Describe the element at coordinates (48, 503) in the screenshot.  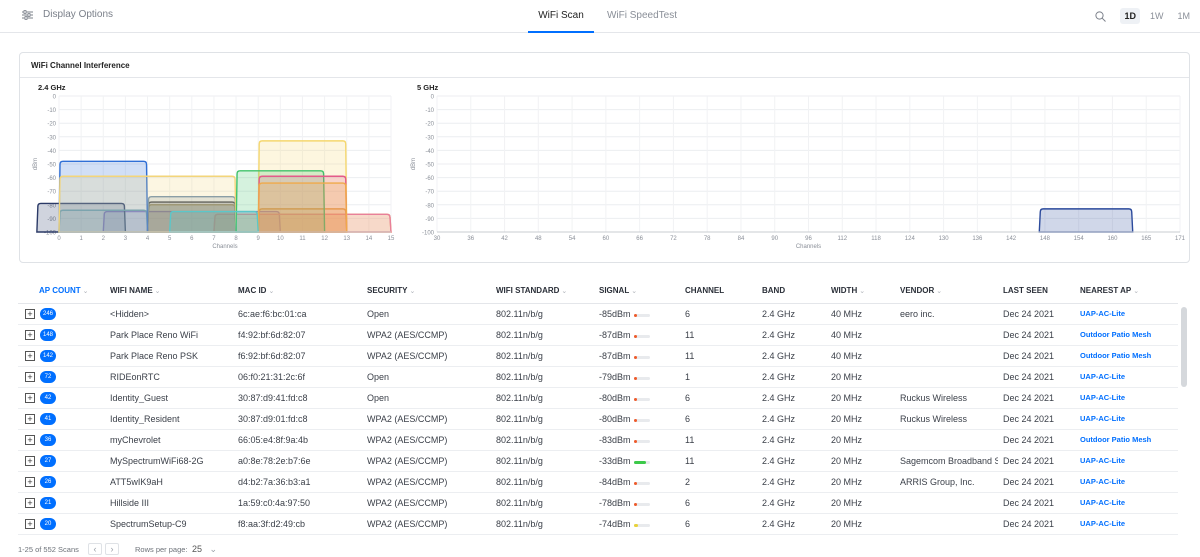
I see `ap-count-badge: 21` at that location.